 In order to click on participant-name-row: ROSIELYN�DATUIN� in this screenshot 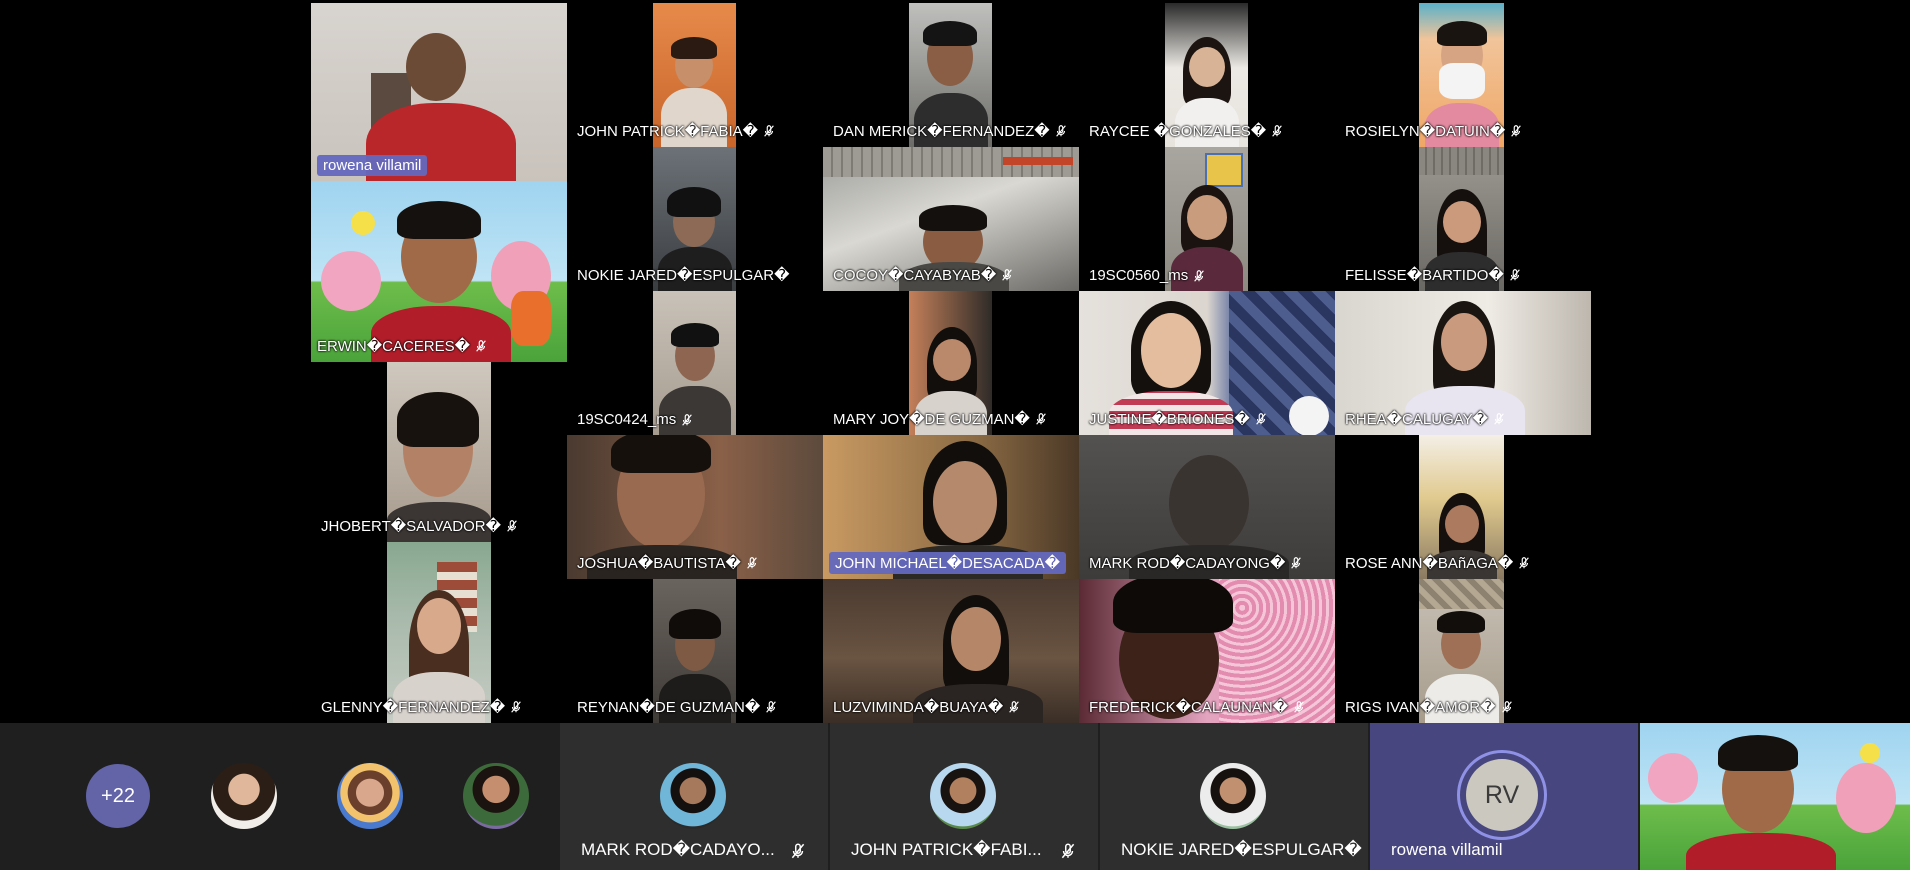, I will do `click(1434, 131)`.